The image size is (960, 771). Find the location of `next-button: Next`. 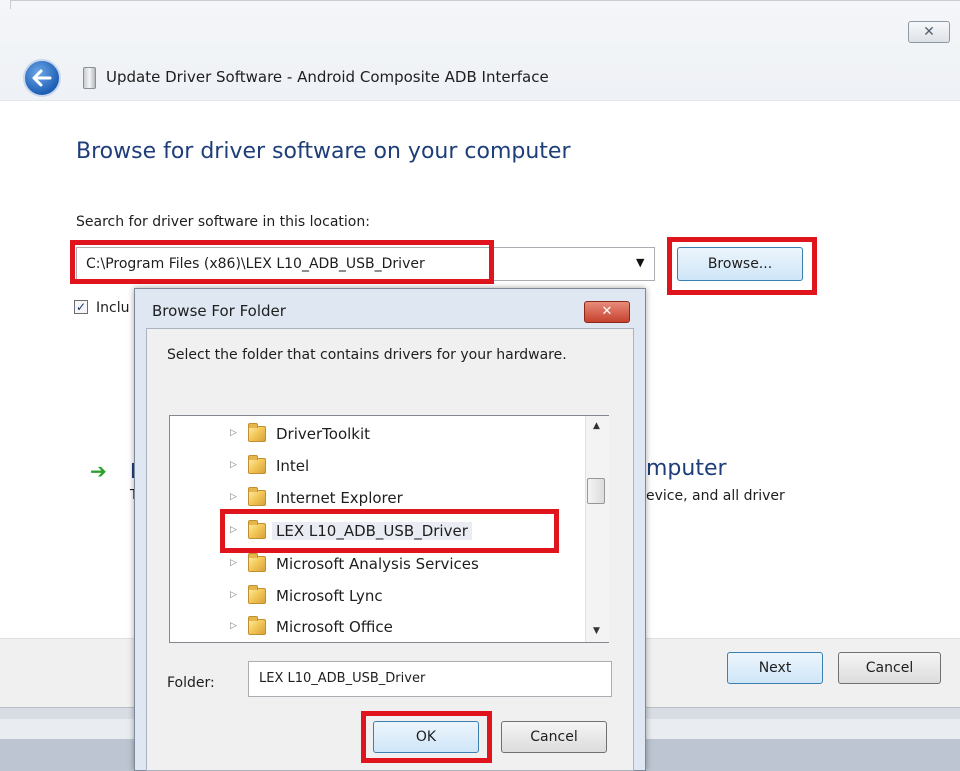

next-button: Next is located at coordinates (775, 668).